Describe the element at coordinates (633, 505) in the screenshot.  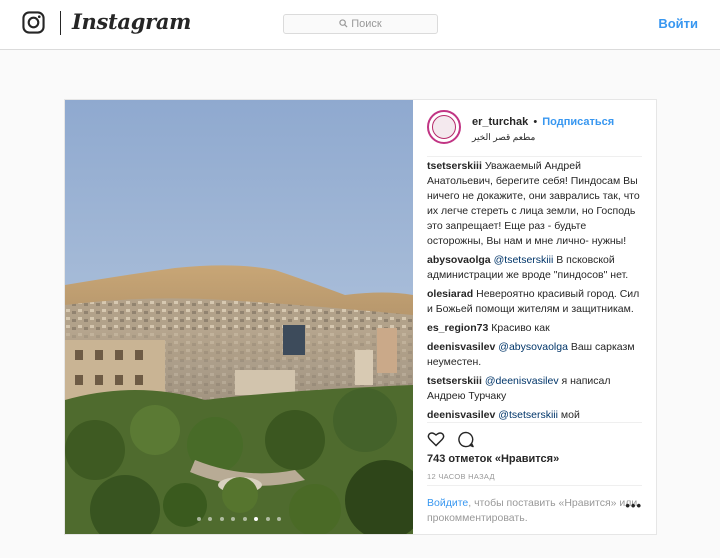
I see `more-options-button: •••` at that location.